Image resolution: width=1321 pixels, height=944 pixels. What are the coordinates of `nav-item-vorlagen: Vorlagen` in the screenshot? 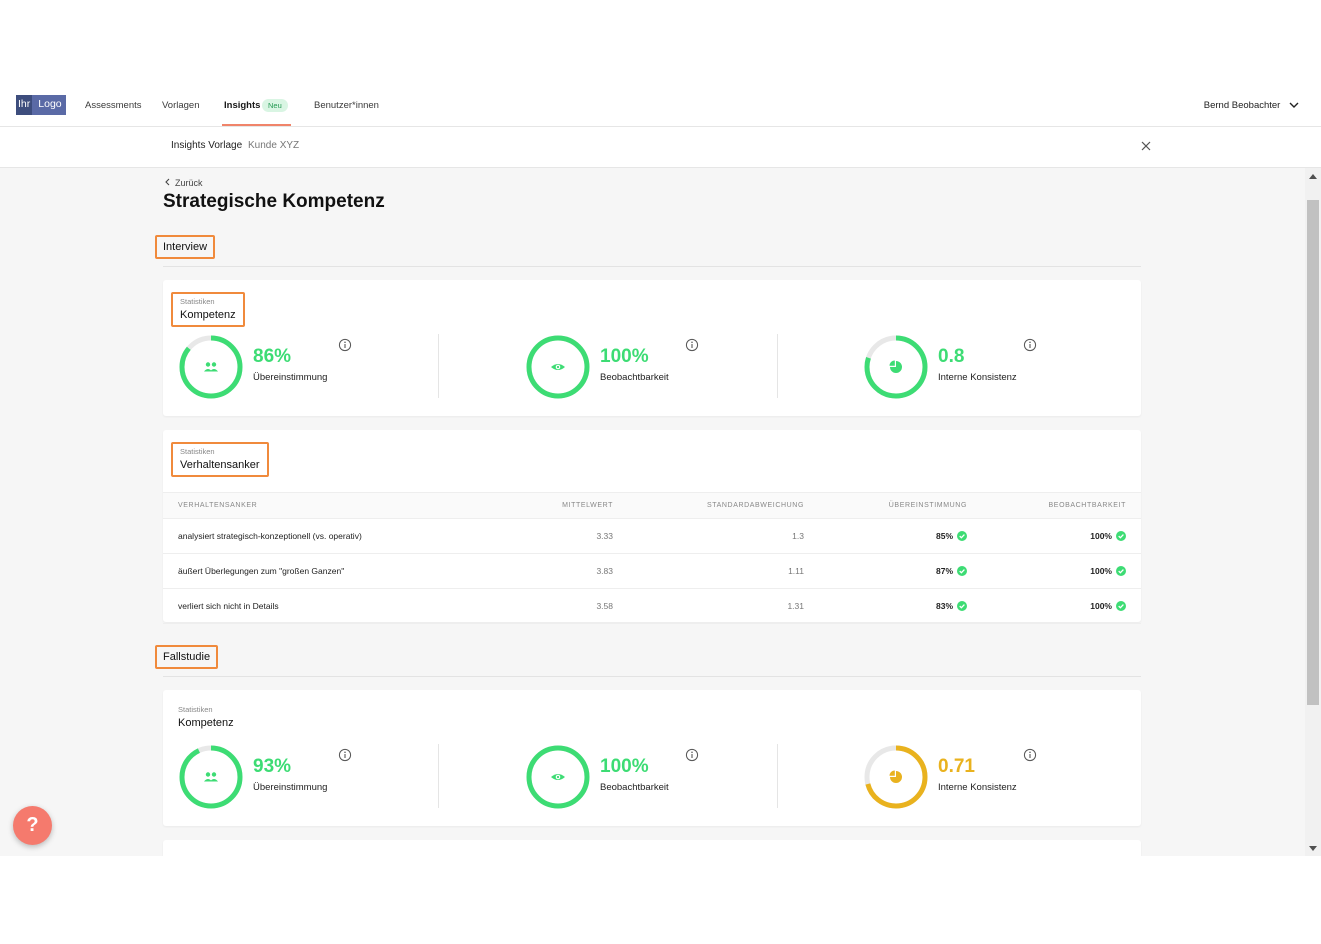 It's located at (181, 105).